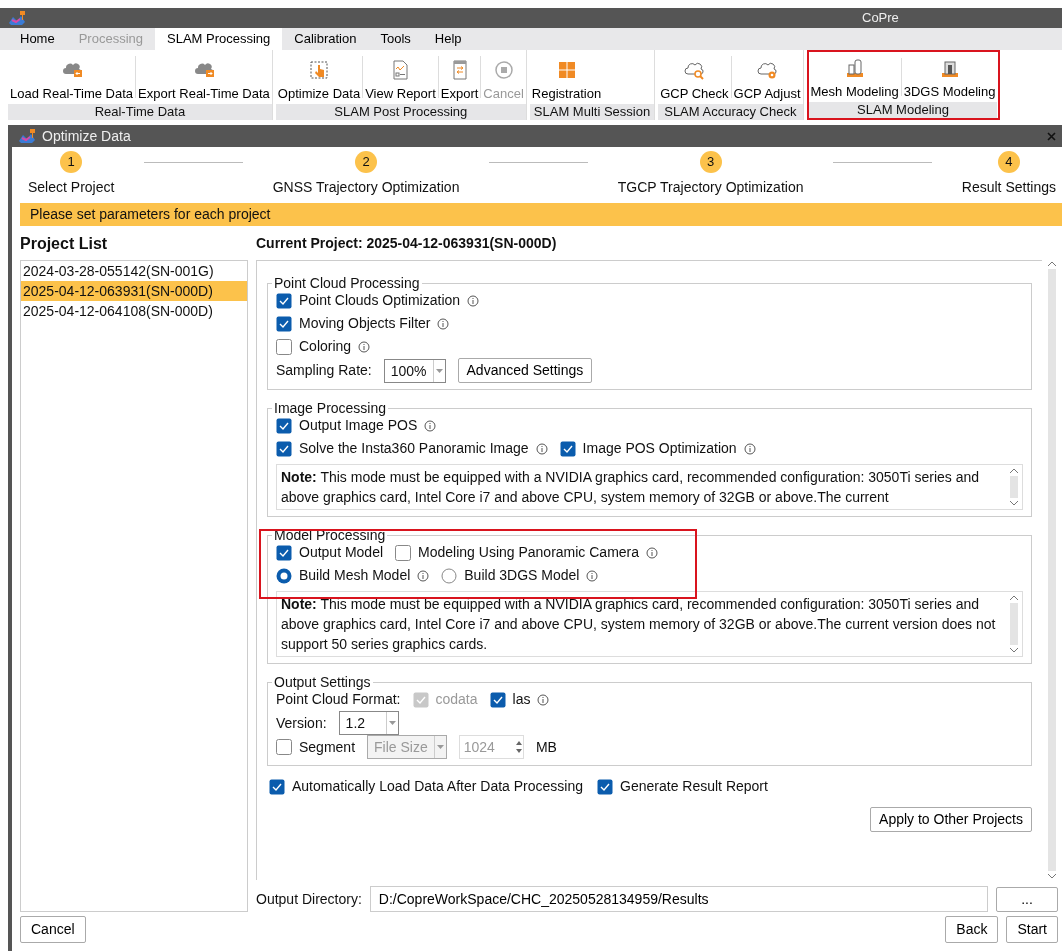 The width and height of the screenshot is (1062, 951). Describe the element at coordinates (301, 723) in the screenshot. I see `field-label: Version:` at that location.